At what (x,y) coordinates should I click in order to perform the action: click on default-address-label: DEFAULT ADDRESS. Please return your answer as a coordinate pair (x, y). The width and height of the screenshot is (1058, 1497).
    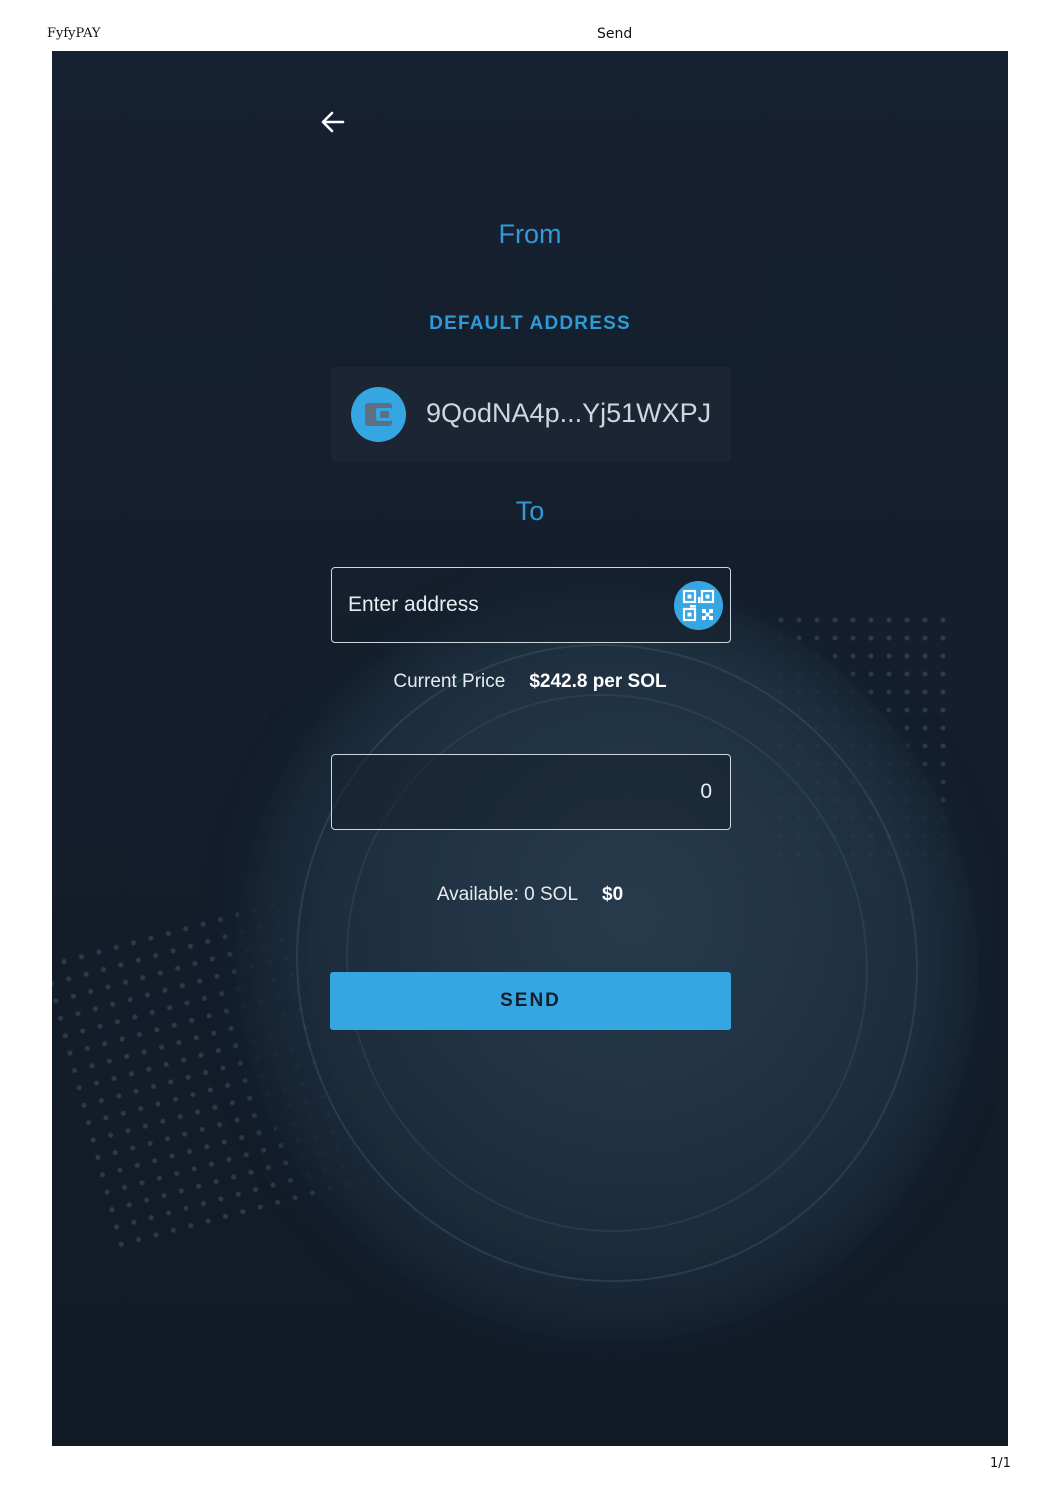
    Looking at the image, I should click on (530, 323).